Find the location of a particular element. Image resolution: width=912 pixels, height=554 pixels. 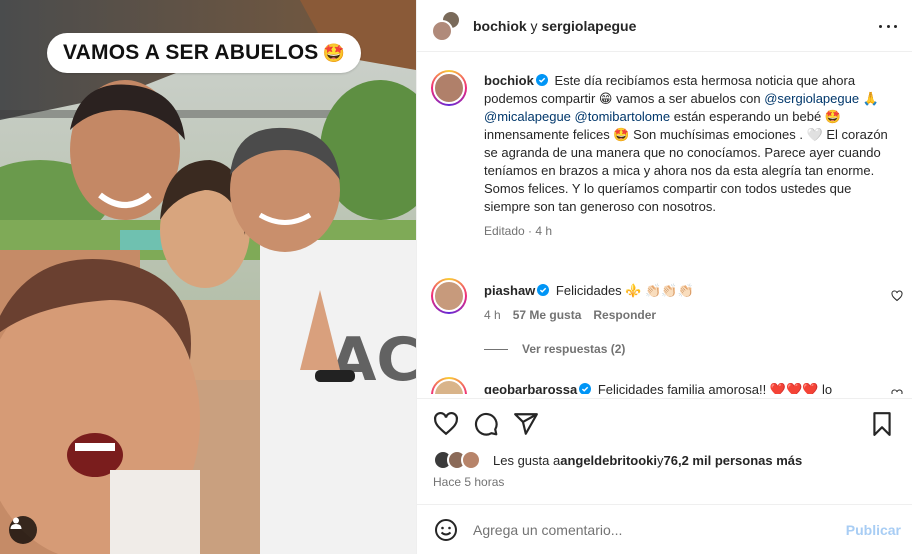

add-comment-bar: Agrega un comentario... Publicar is located at coordinates (664, 529).